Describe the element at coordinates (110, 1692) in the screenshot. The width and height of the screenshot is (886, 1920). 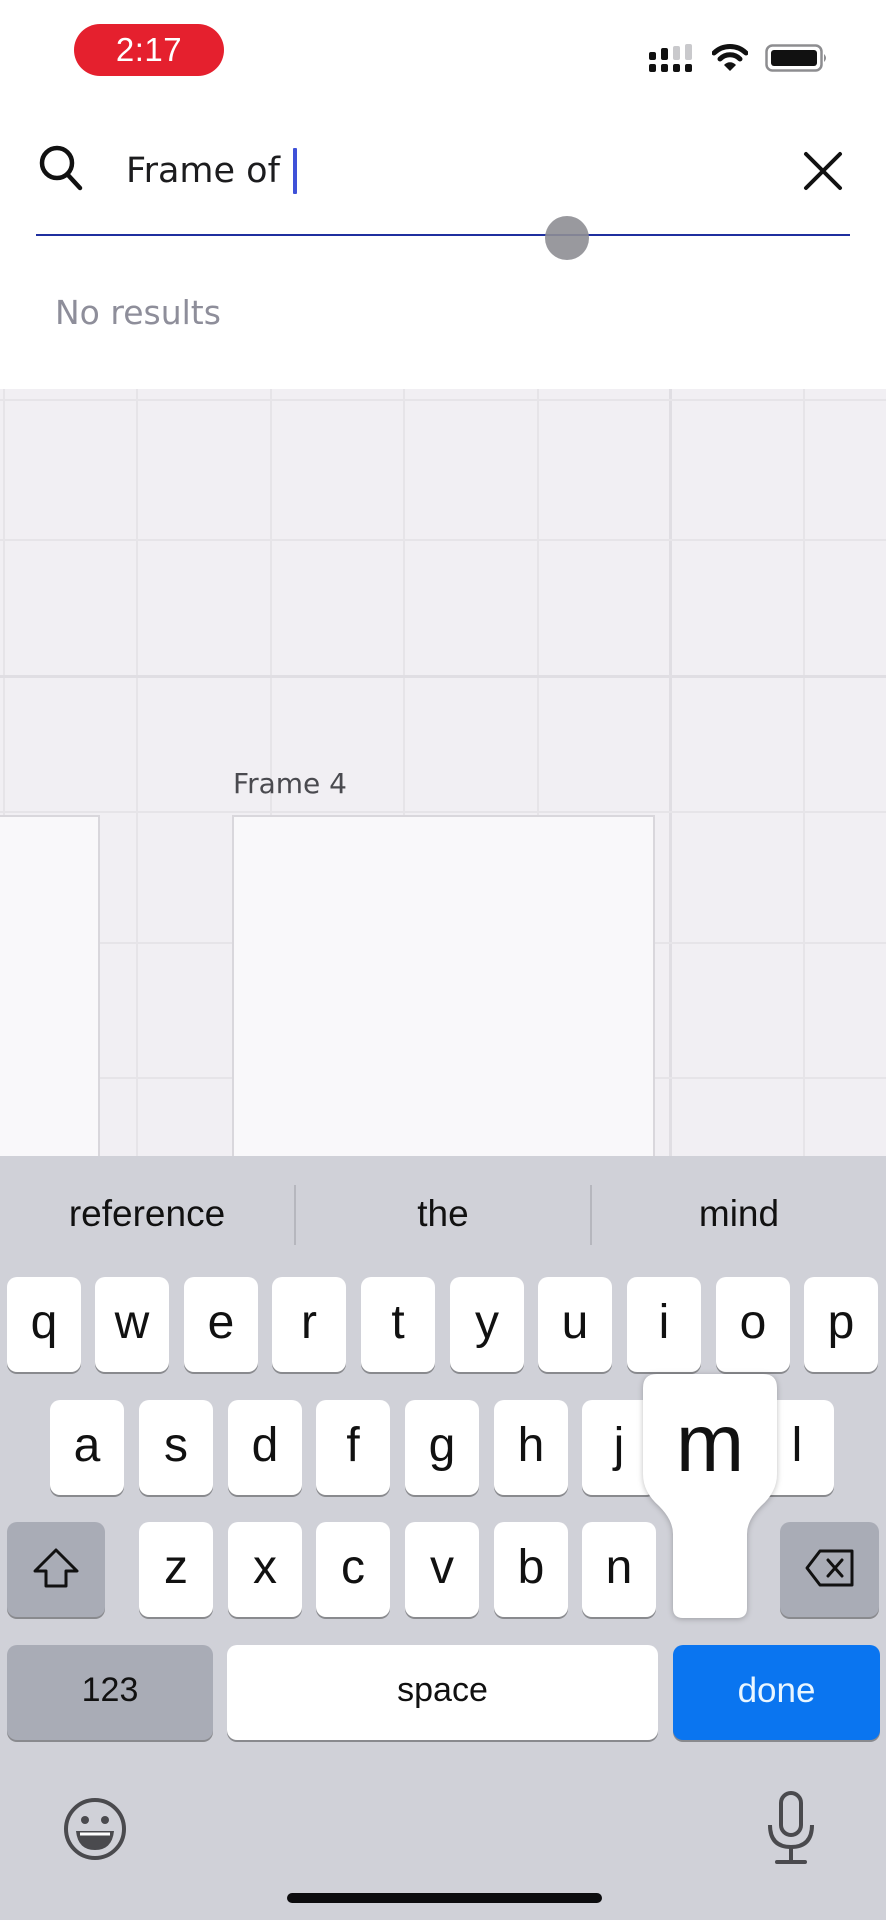
I see `numbers-key: 123` at that location.